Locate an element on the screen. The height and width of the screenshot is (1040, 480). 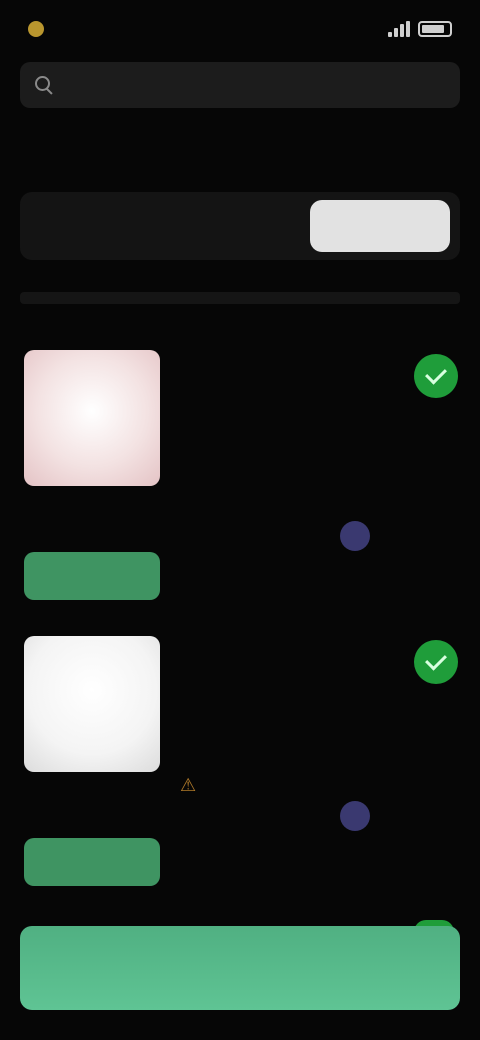
battery-icon is located at coordinates (435, 29).